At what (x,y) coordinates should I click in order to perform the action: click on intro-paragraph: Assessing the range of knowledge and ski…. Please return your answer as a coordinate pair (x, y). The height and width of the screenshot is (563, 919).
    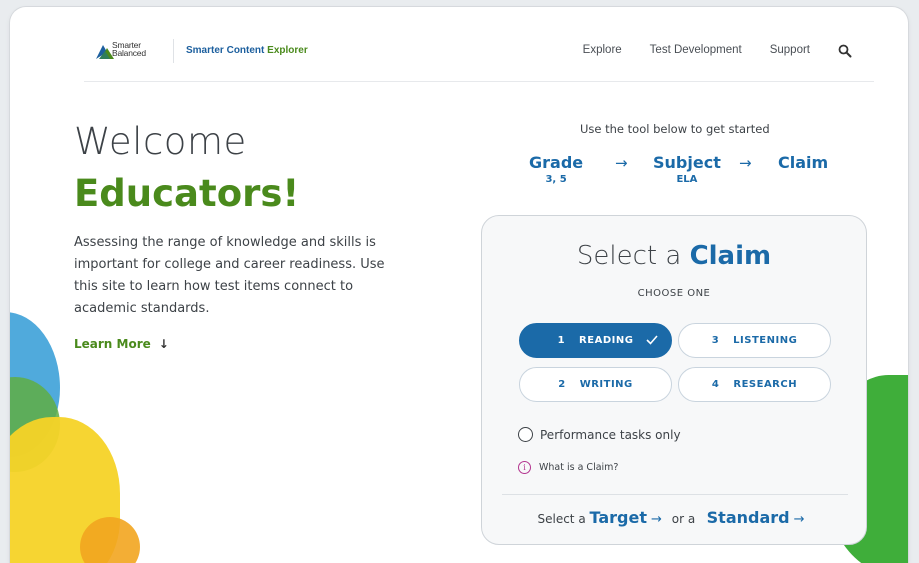
    Looking at the image, I should click on (229, 275).